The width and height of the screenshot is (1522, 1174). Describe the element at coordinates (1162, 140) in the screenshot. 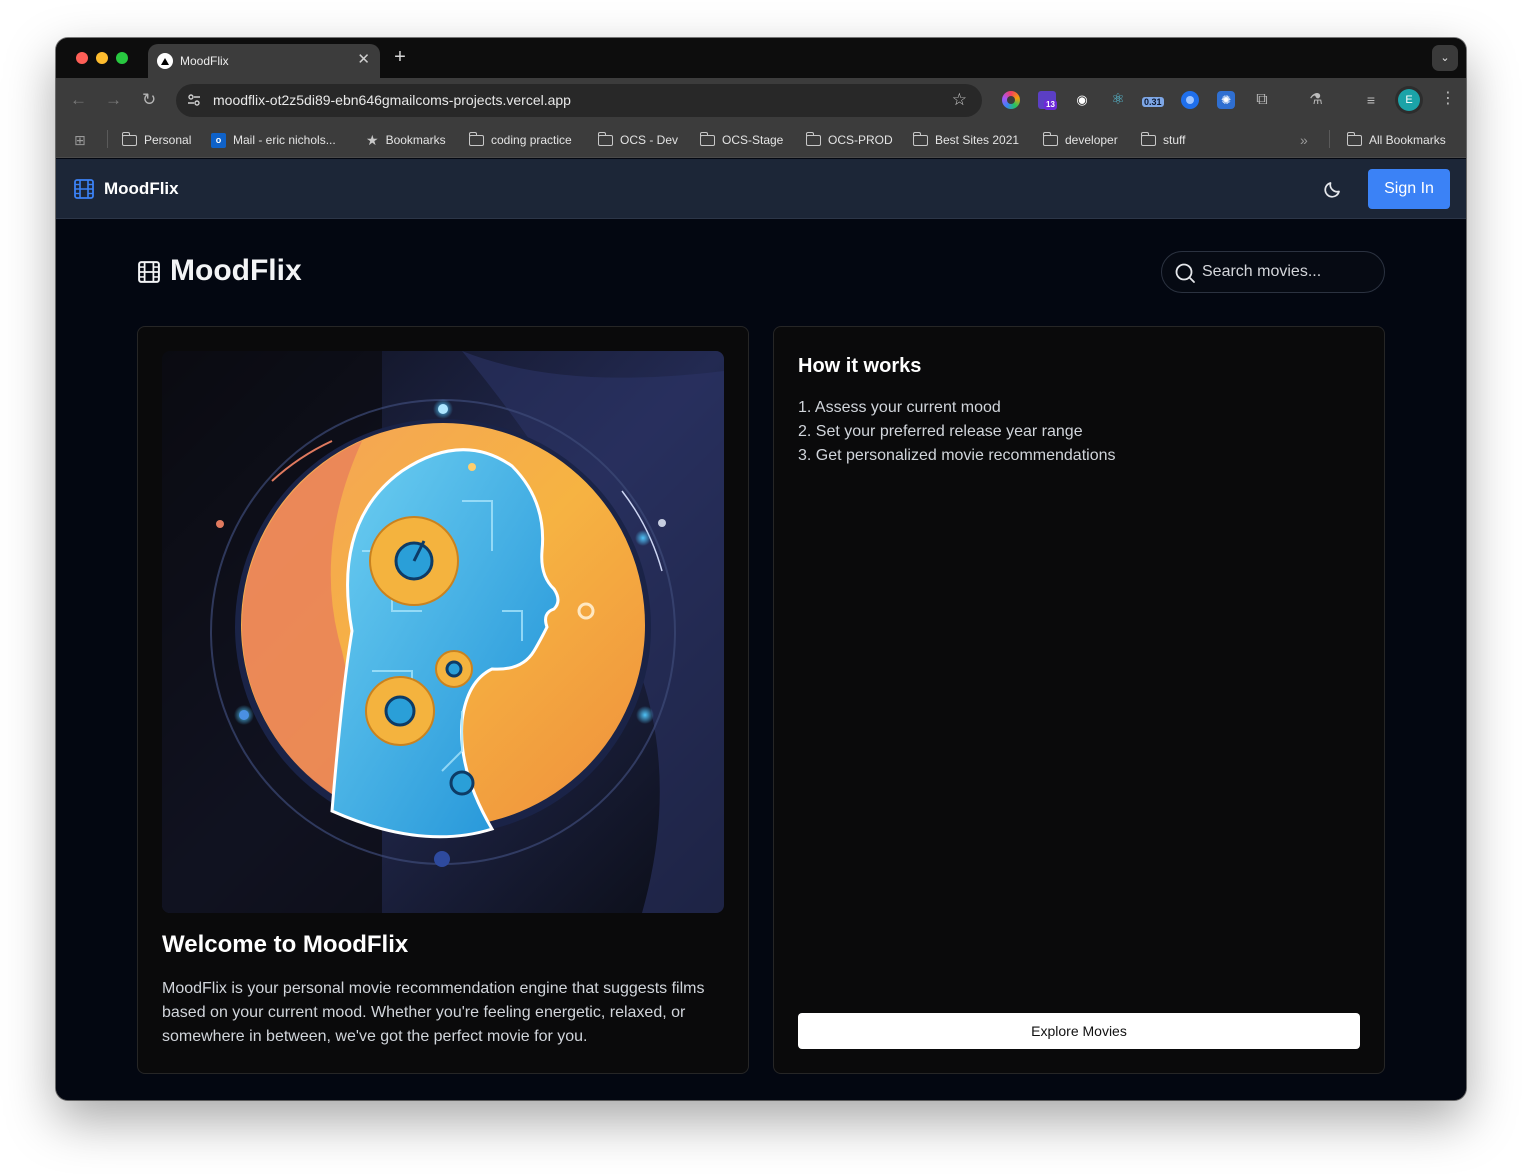

I see `bookmark-stuff: stuff` at that location.